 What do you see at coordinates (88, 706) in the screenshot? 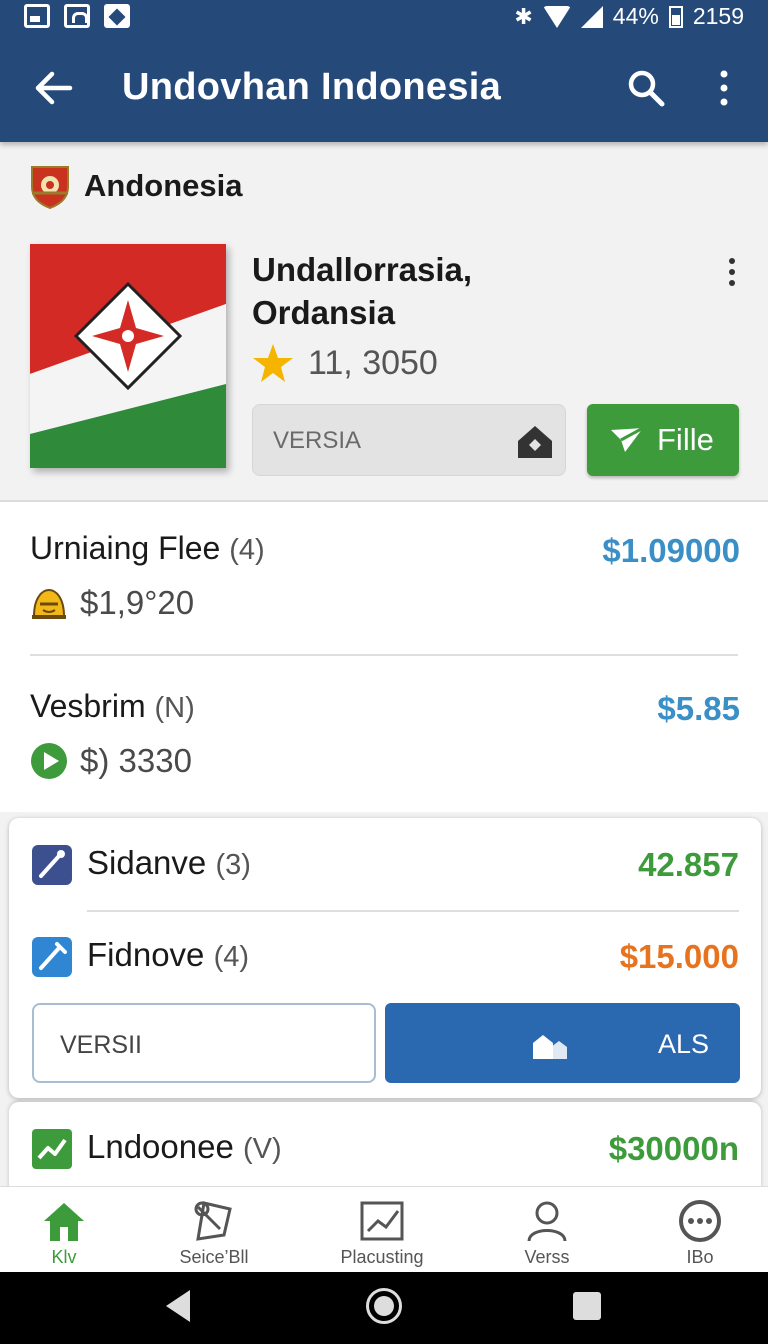
I see `list-item-label: Vesbrim` at bounding box center [88, 706].